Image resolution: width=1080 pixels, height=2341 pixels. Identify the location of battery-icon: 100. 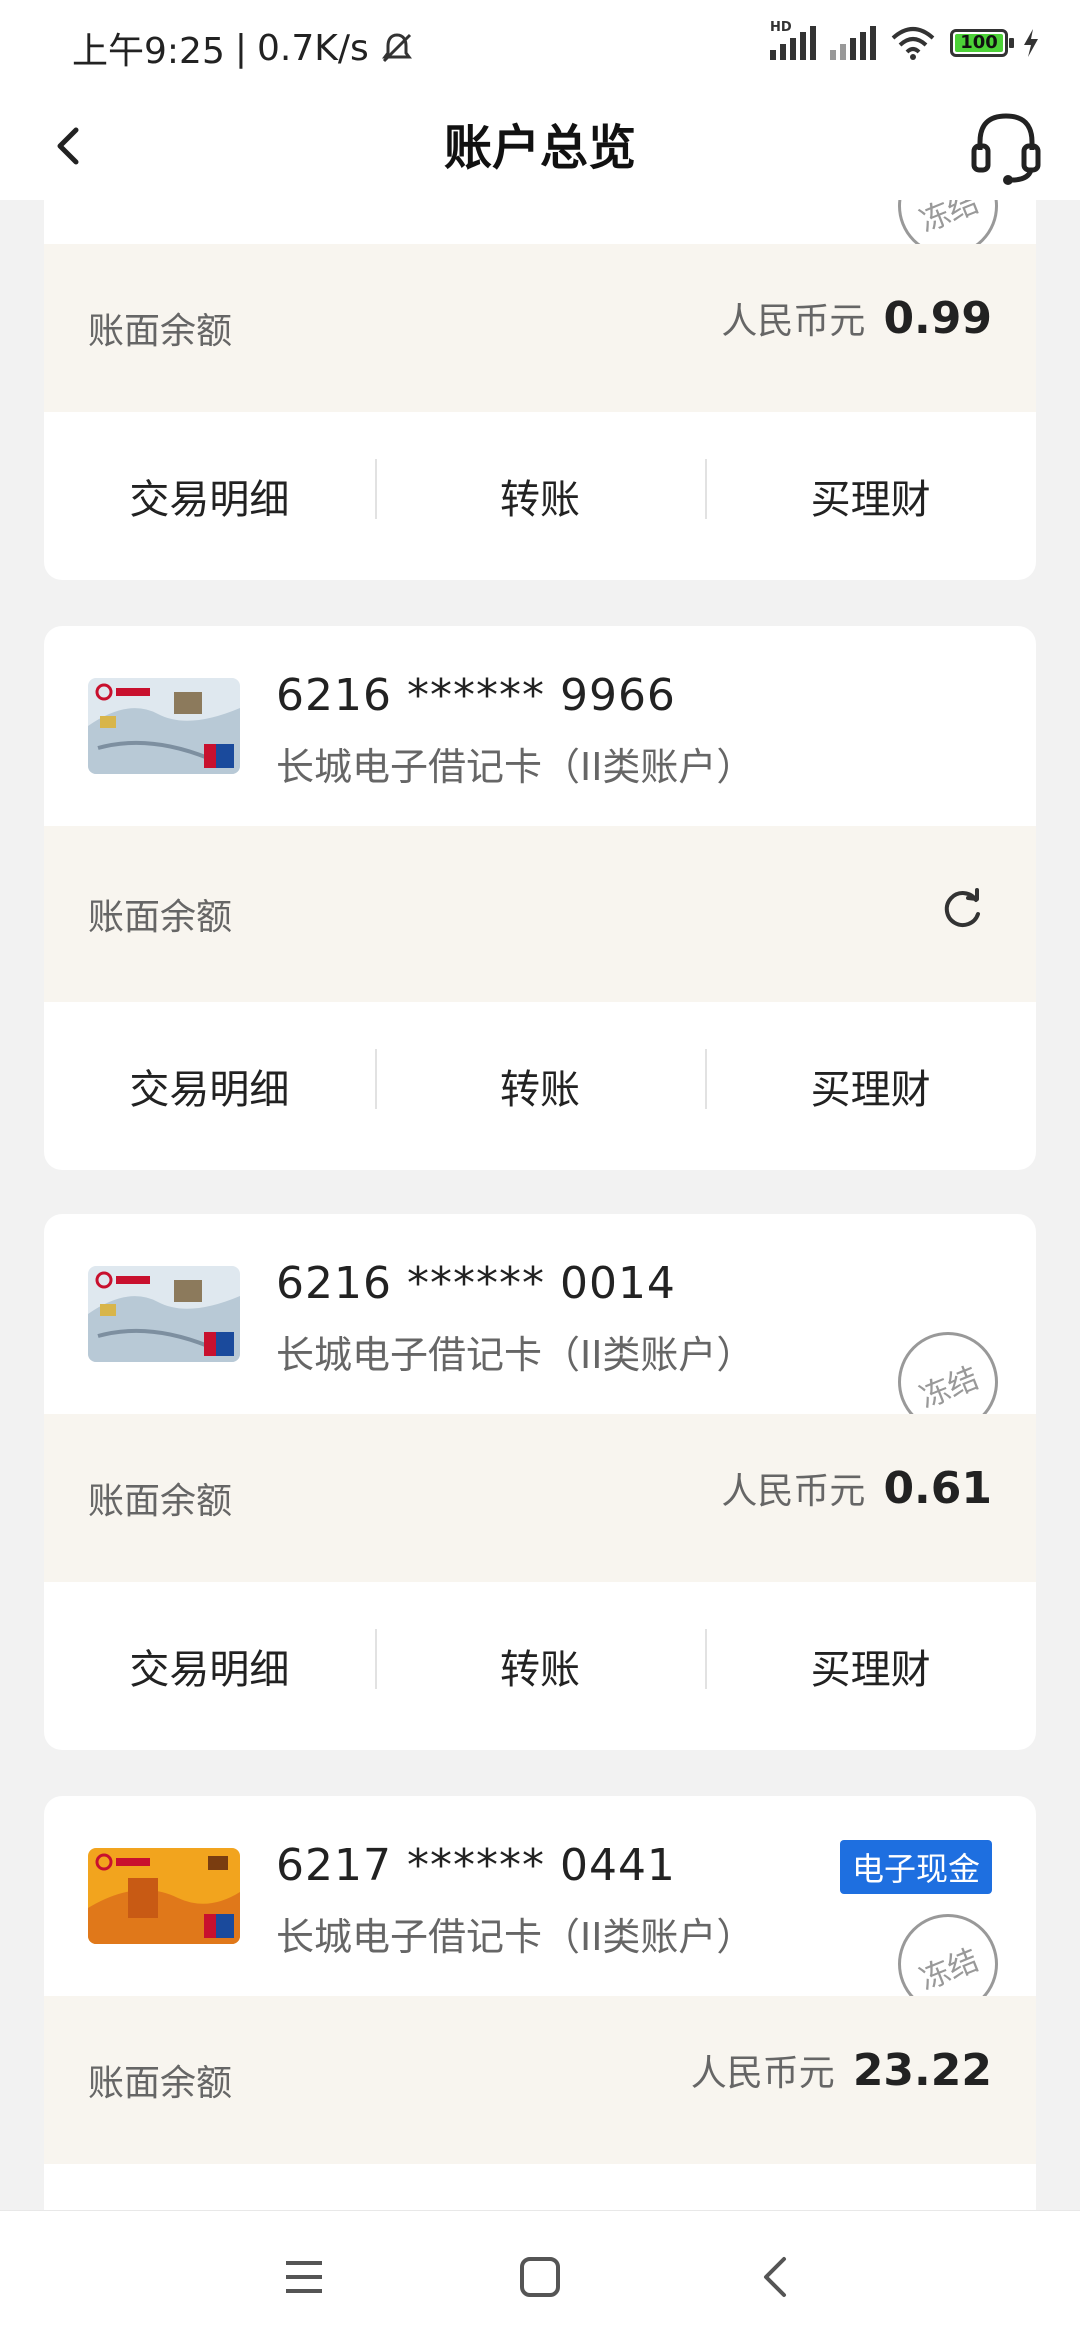
(982, 43).